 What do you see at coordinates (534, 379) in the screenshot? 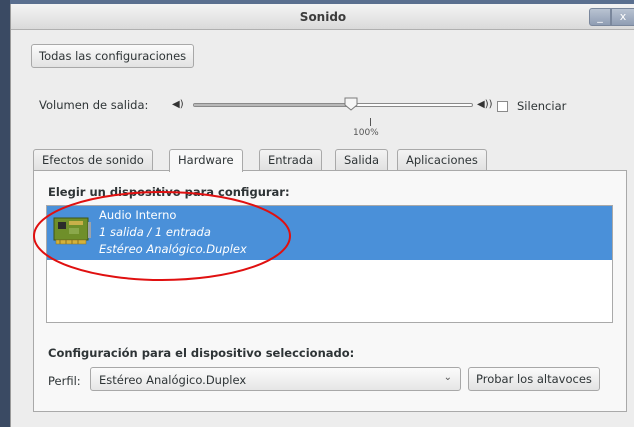
I see `test-speakers-button: Probar los altavoces` at bounding box center [534, 379].